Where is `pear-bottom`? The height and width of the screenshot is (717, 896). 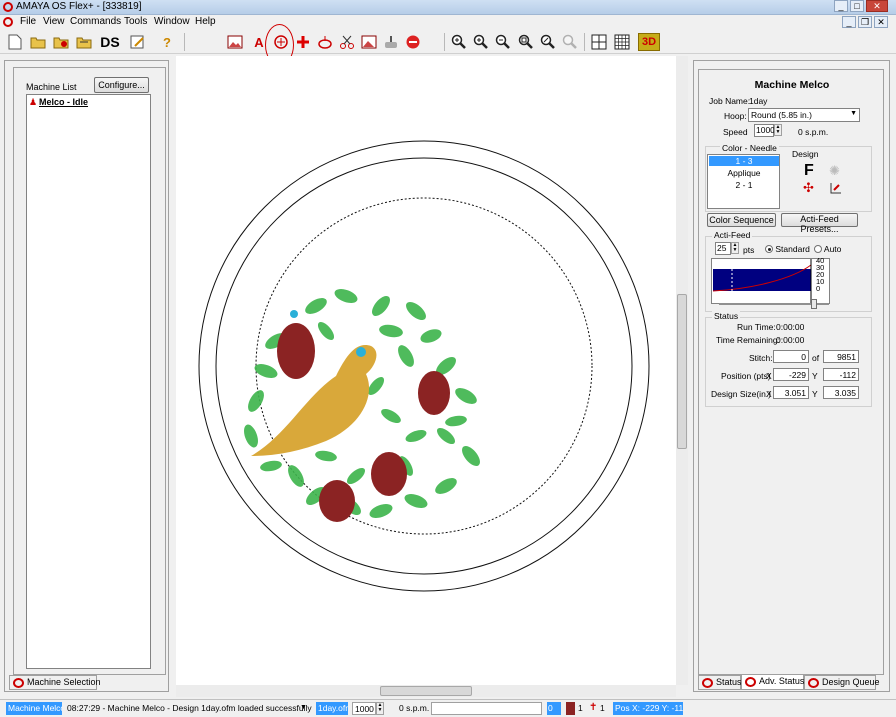
pear-bottom is located at coordinates (337, 501).